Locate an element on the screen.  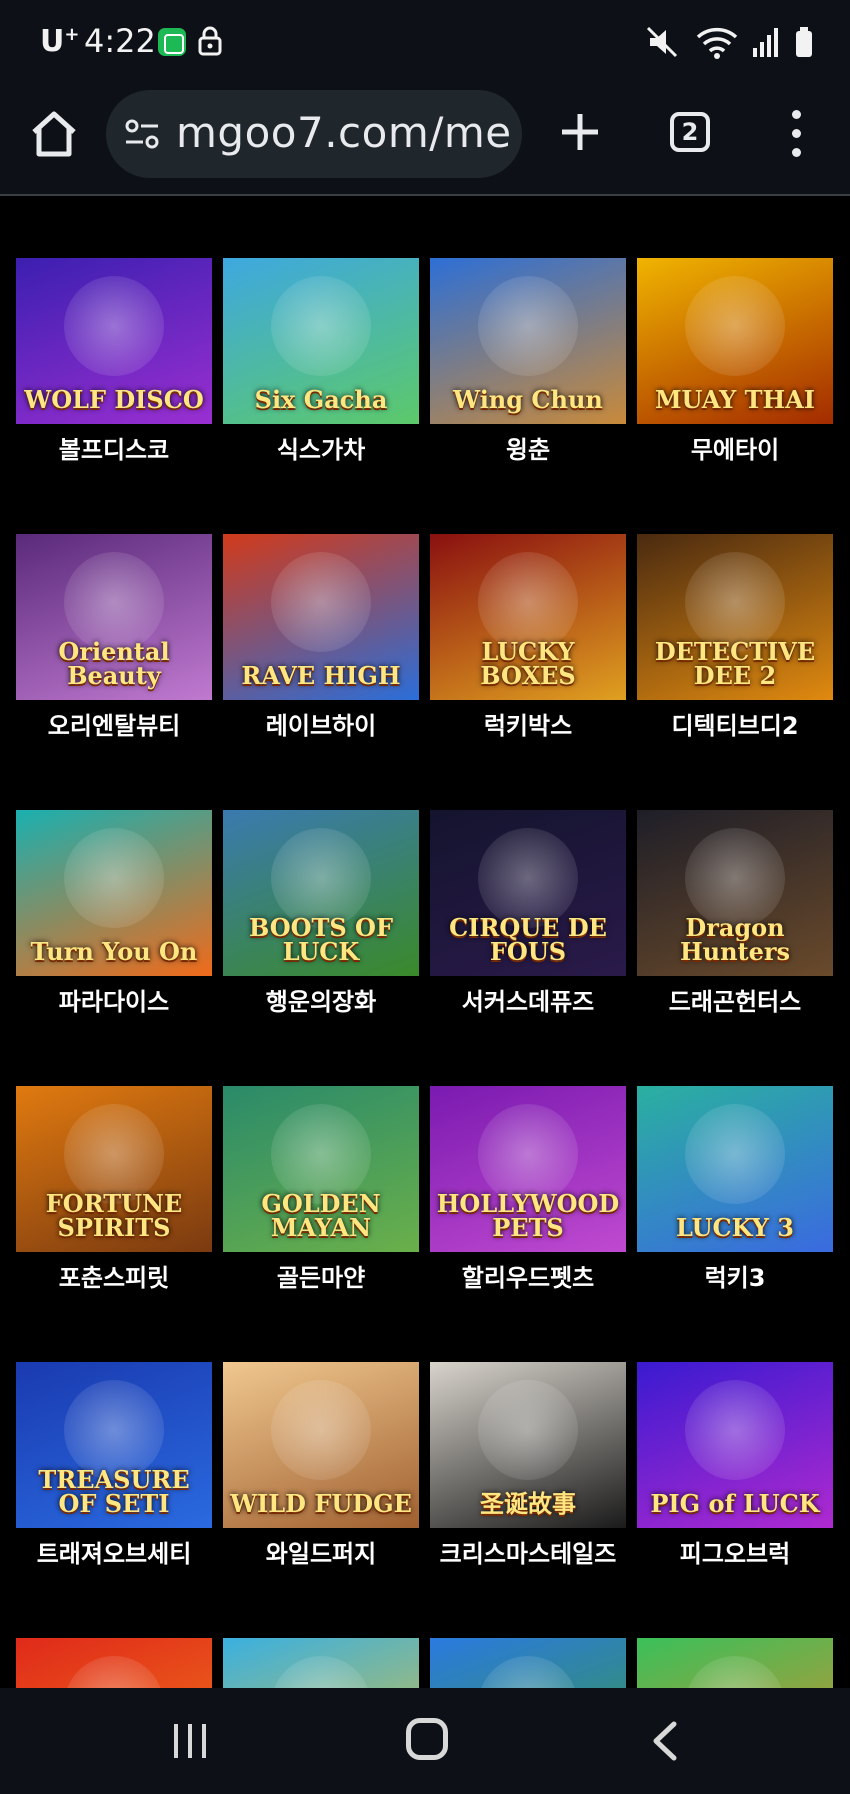
game-title: 크리스마스테일즈 is located at coordinates (528, 1554).